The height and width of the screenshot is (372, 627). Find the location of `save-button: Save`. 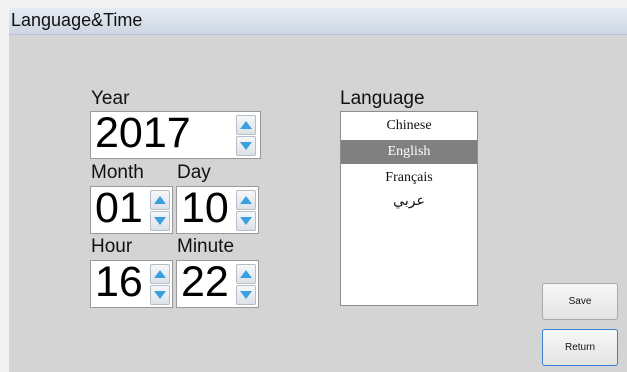

save-button: Save is located at coordinates (580, 301).